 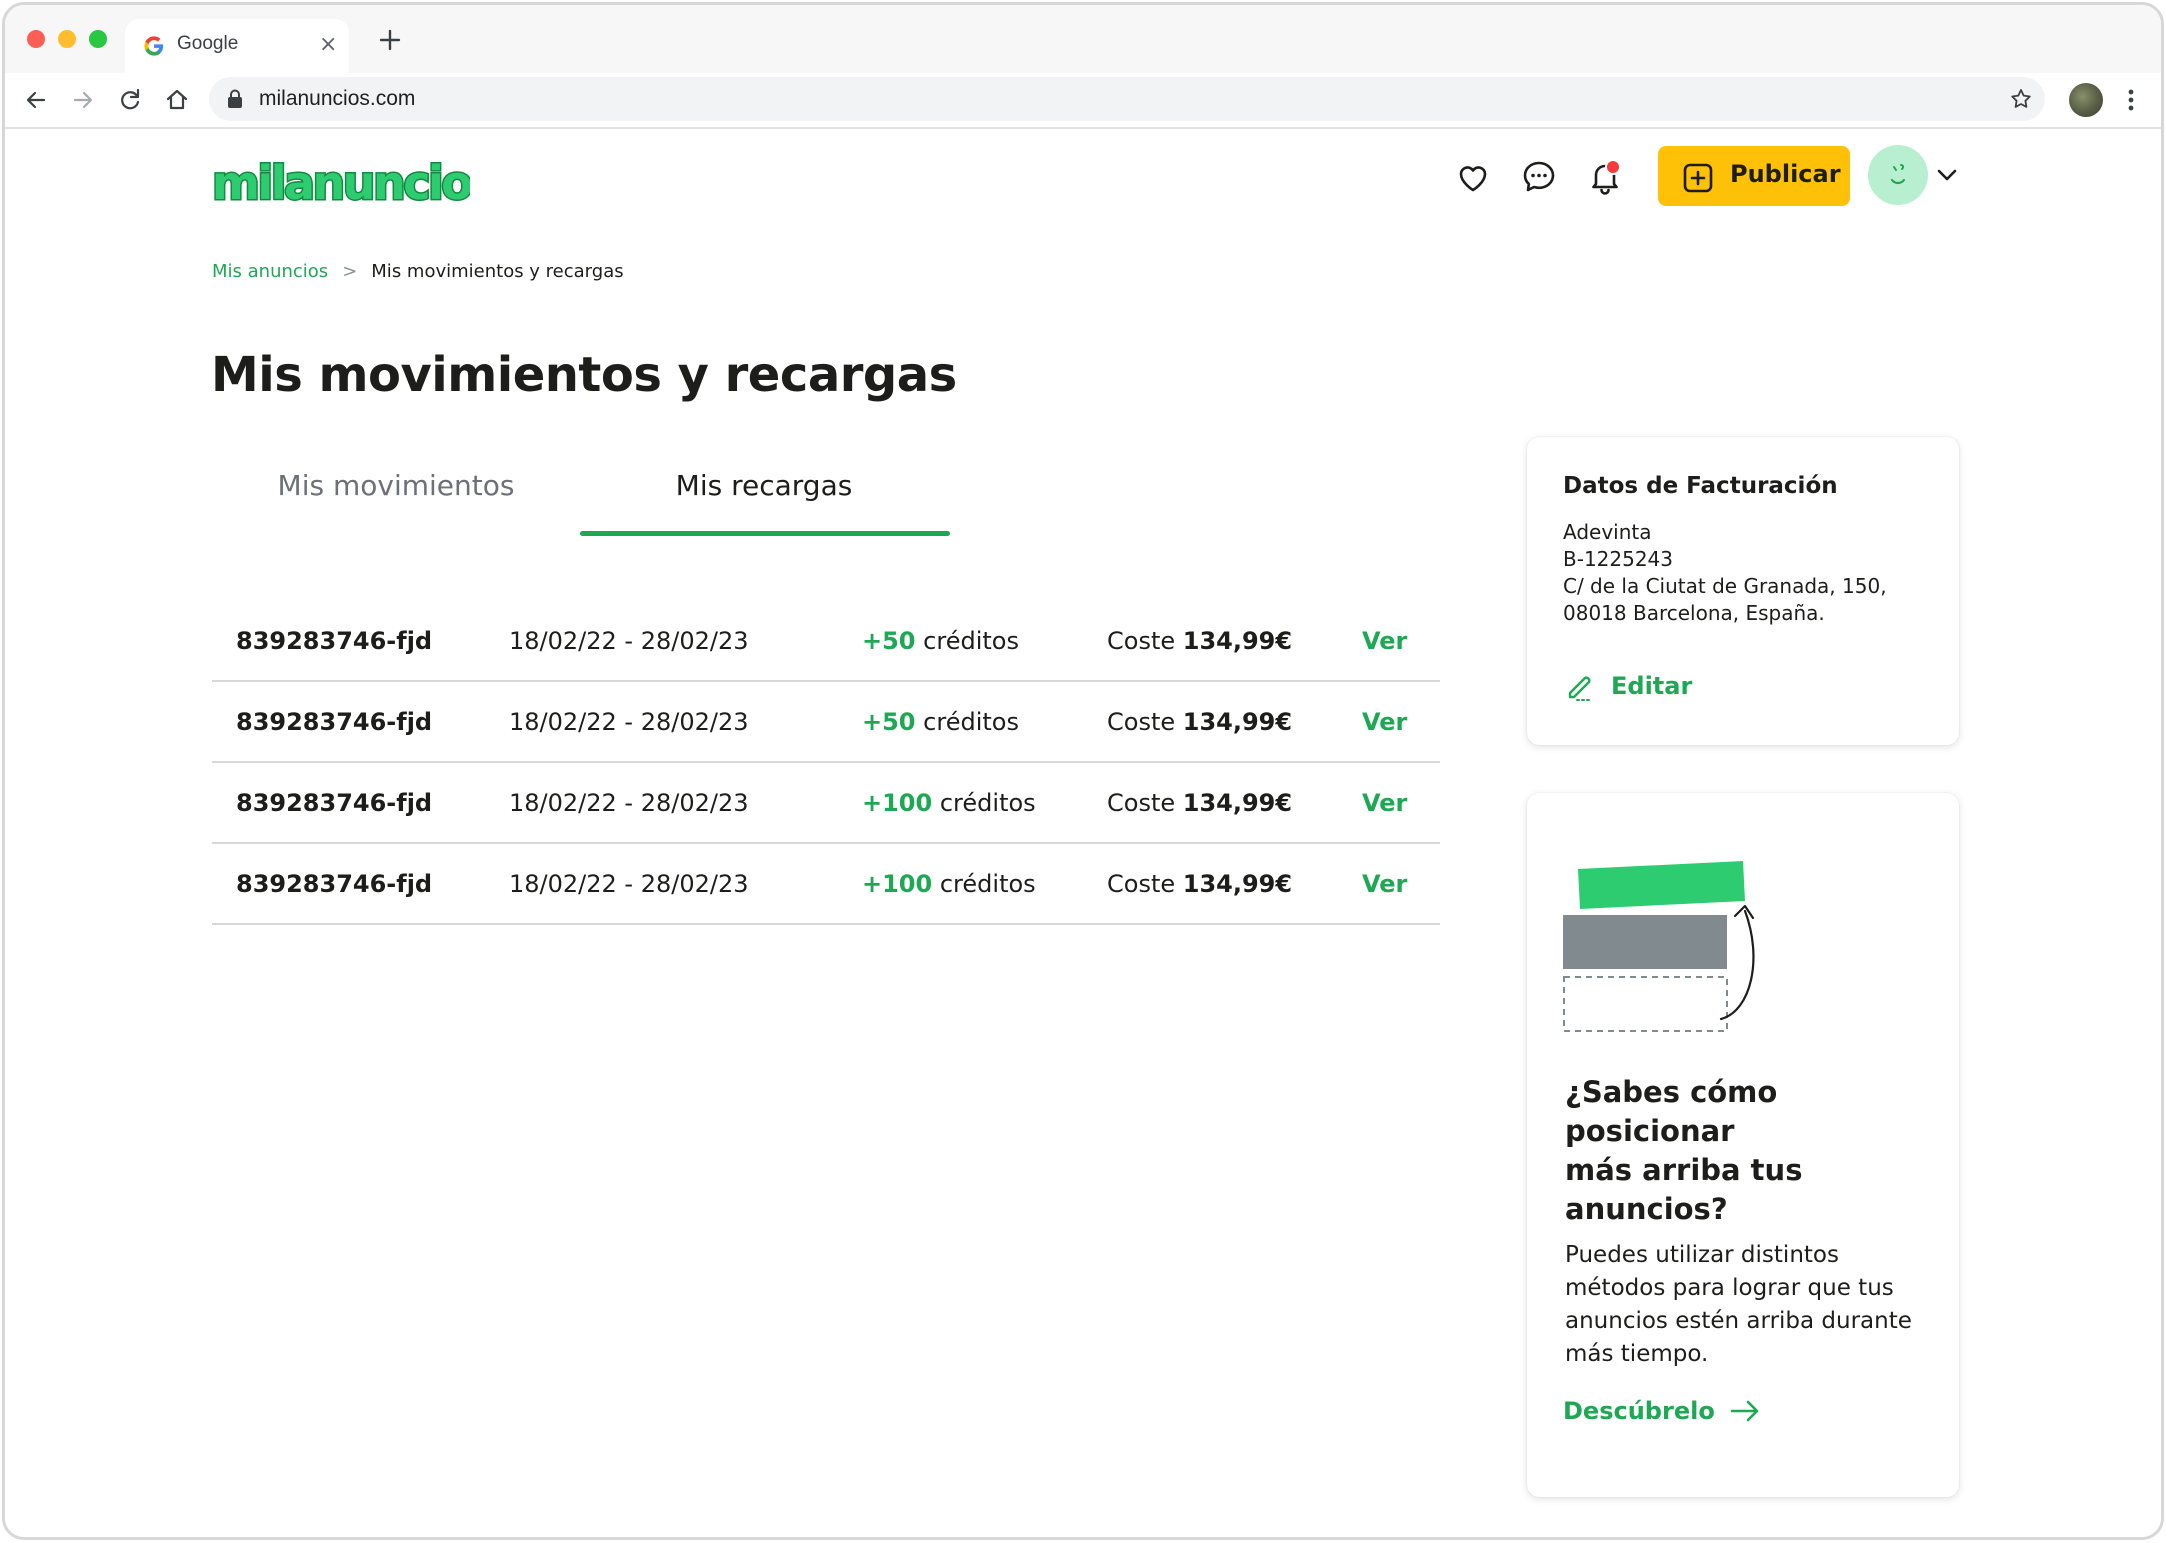 What do you see at coordinates (396, 499) in the screenshot?
I see `tab-my-movements: Mis movimientos` at bounding box center [396, 499].